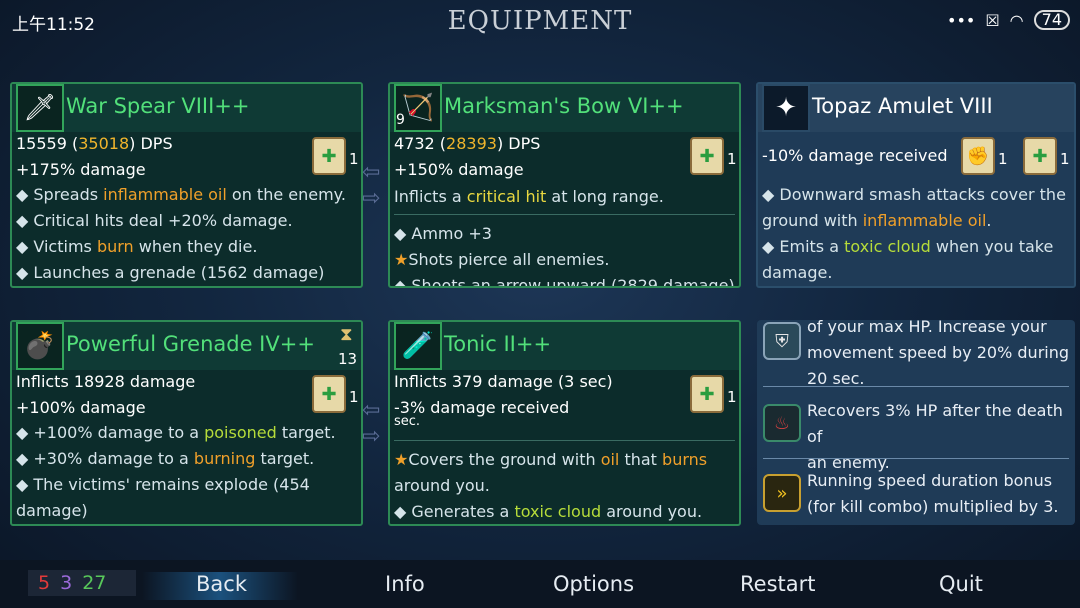 Image resolution: width=1080 pixels, height=608 pixels. I want to click on affix: ◆ The victims' remains explode (454, so click(163, 484).